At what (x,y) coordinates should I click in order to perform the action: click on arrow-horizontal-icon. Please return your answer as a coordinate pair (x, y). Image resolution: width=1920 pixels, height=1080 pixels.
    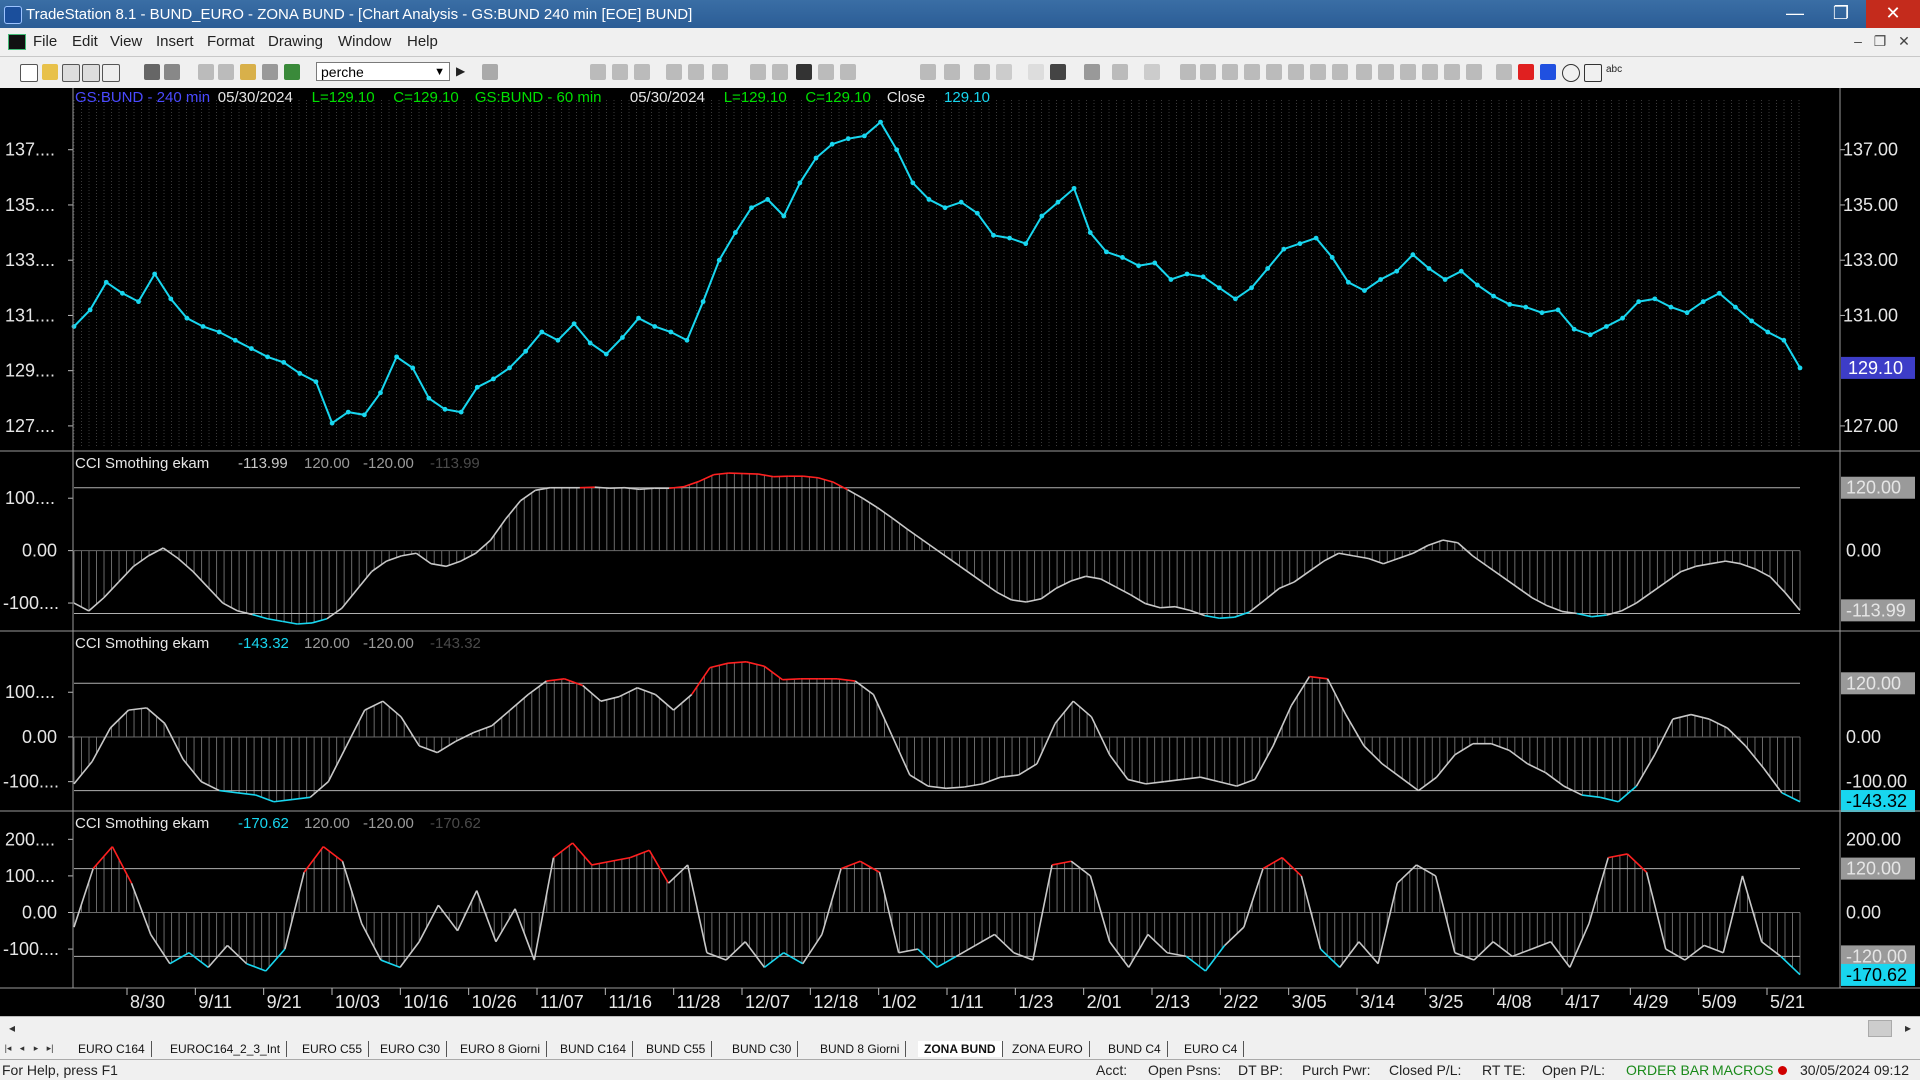
    Looking at the image, I should click on (1386, 72).